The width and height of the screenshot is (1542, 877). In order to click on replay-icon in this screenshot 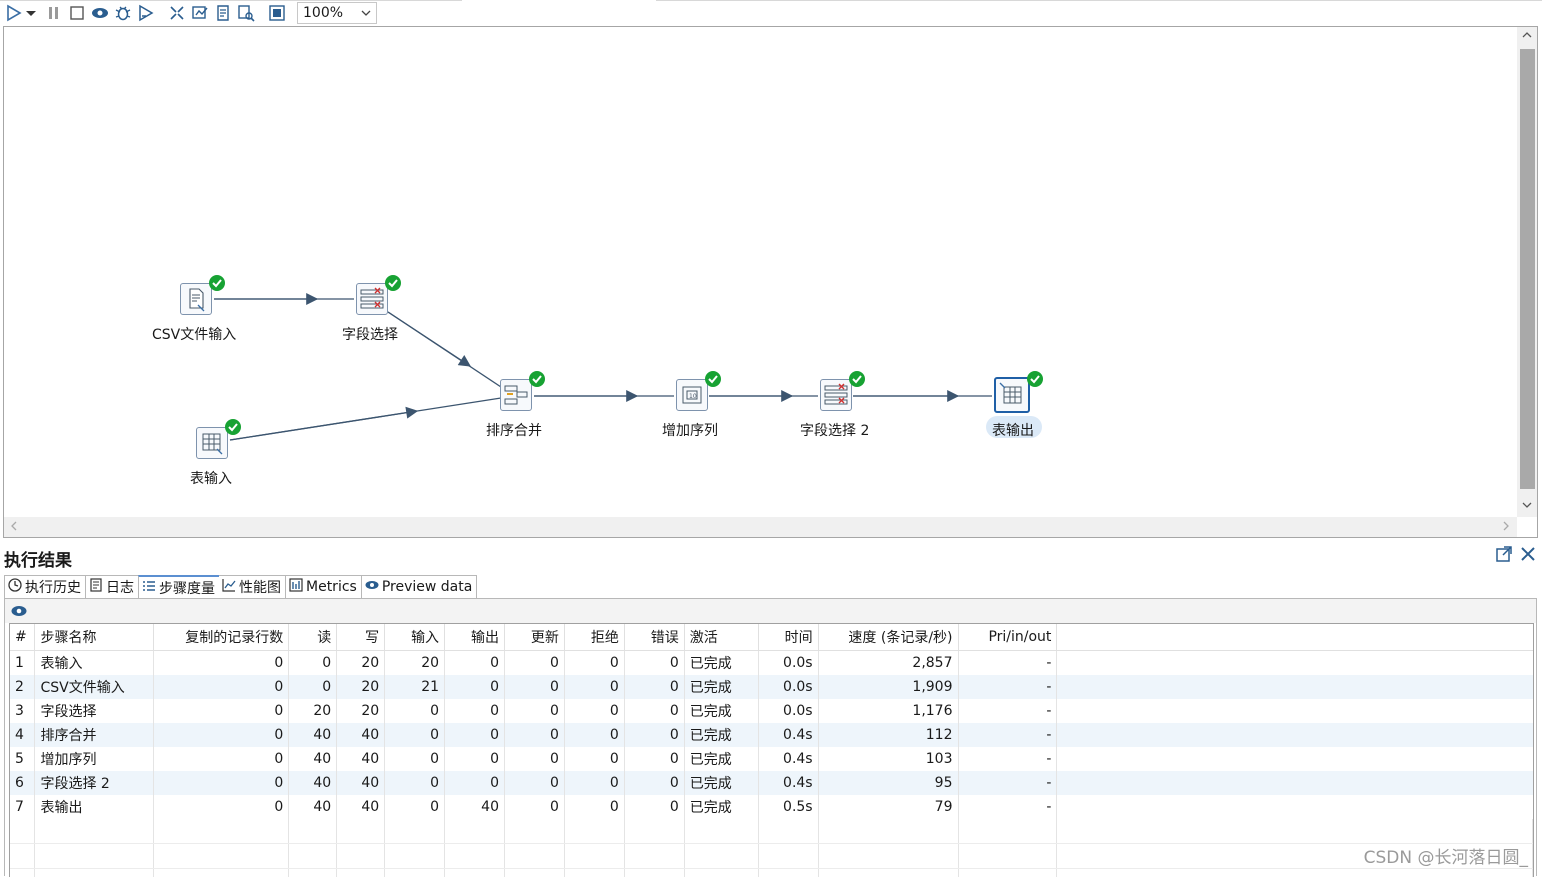, I will do `click(146, 13)`.